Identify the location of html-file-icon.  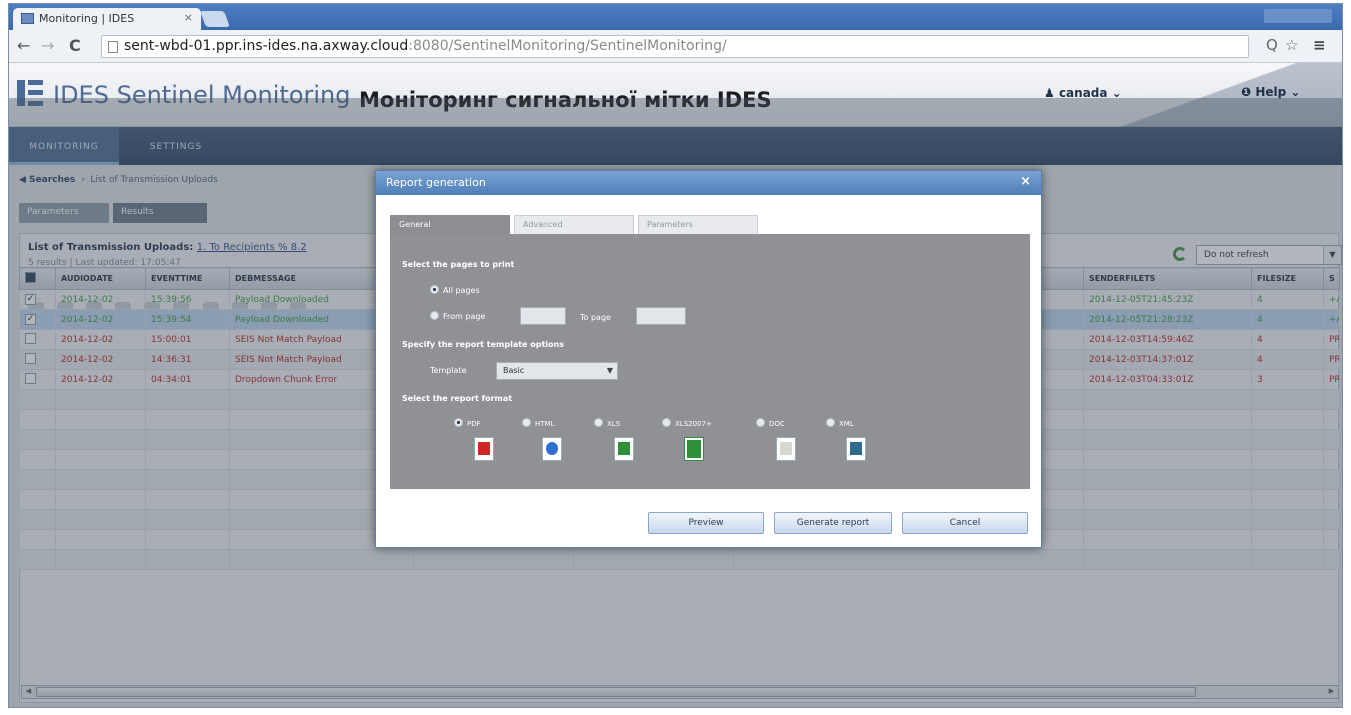
(552, 449).